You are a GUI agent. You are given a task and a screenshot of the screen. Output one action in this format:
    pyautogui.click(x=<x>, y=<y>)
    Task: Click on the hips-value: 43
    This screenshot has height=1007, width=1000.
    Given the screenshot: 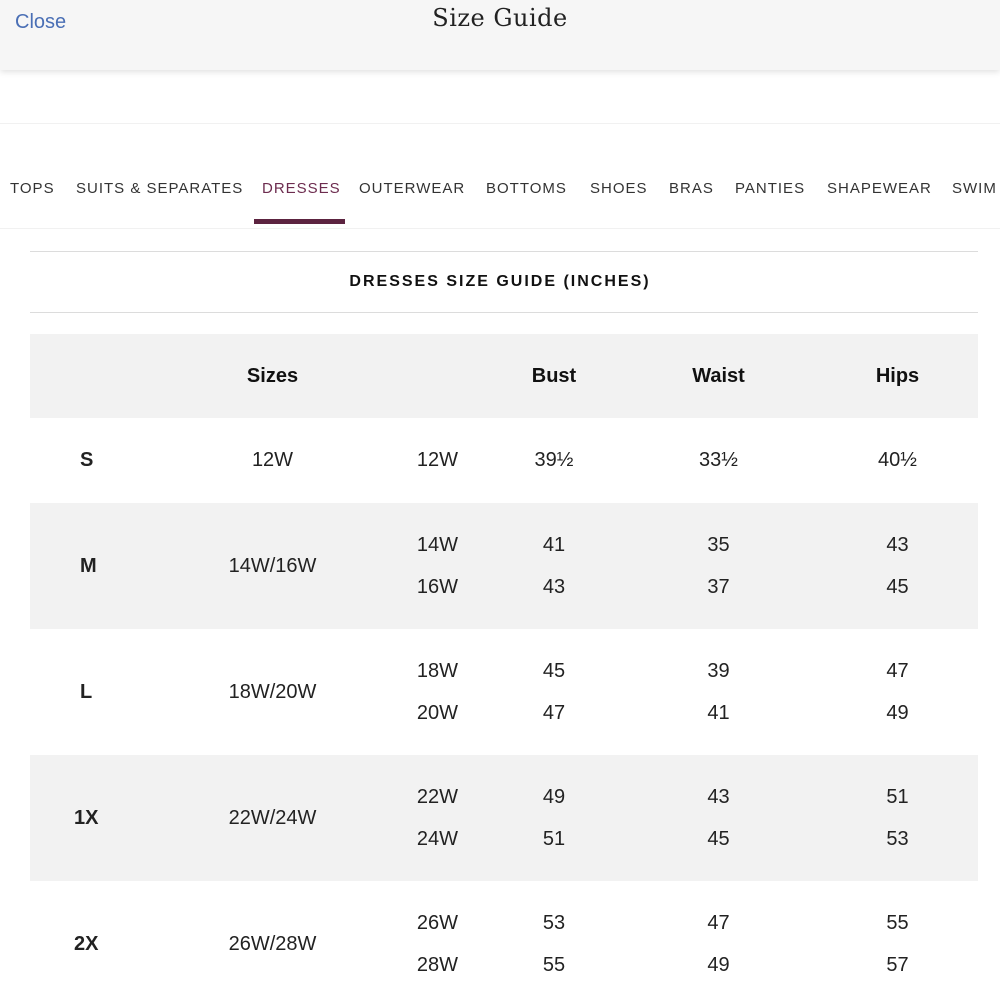 What is the action you would take?
    pyautogui.click(x=897, y=545)
    